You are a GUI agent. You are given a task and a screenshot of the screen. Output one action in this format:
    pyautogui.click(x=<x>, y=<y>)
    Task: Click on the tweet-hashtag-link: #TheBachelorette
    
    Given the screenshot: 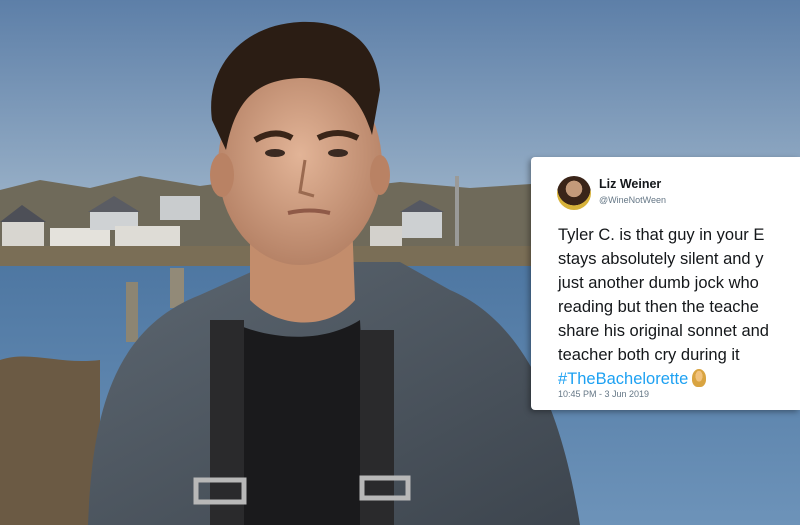 What is the action you would take?
    pyautogui.click(x=623, y=379)
    